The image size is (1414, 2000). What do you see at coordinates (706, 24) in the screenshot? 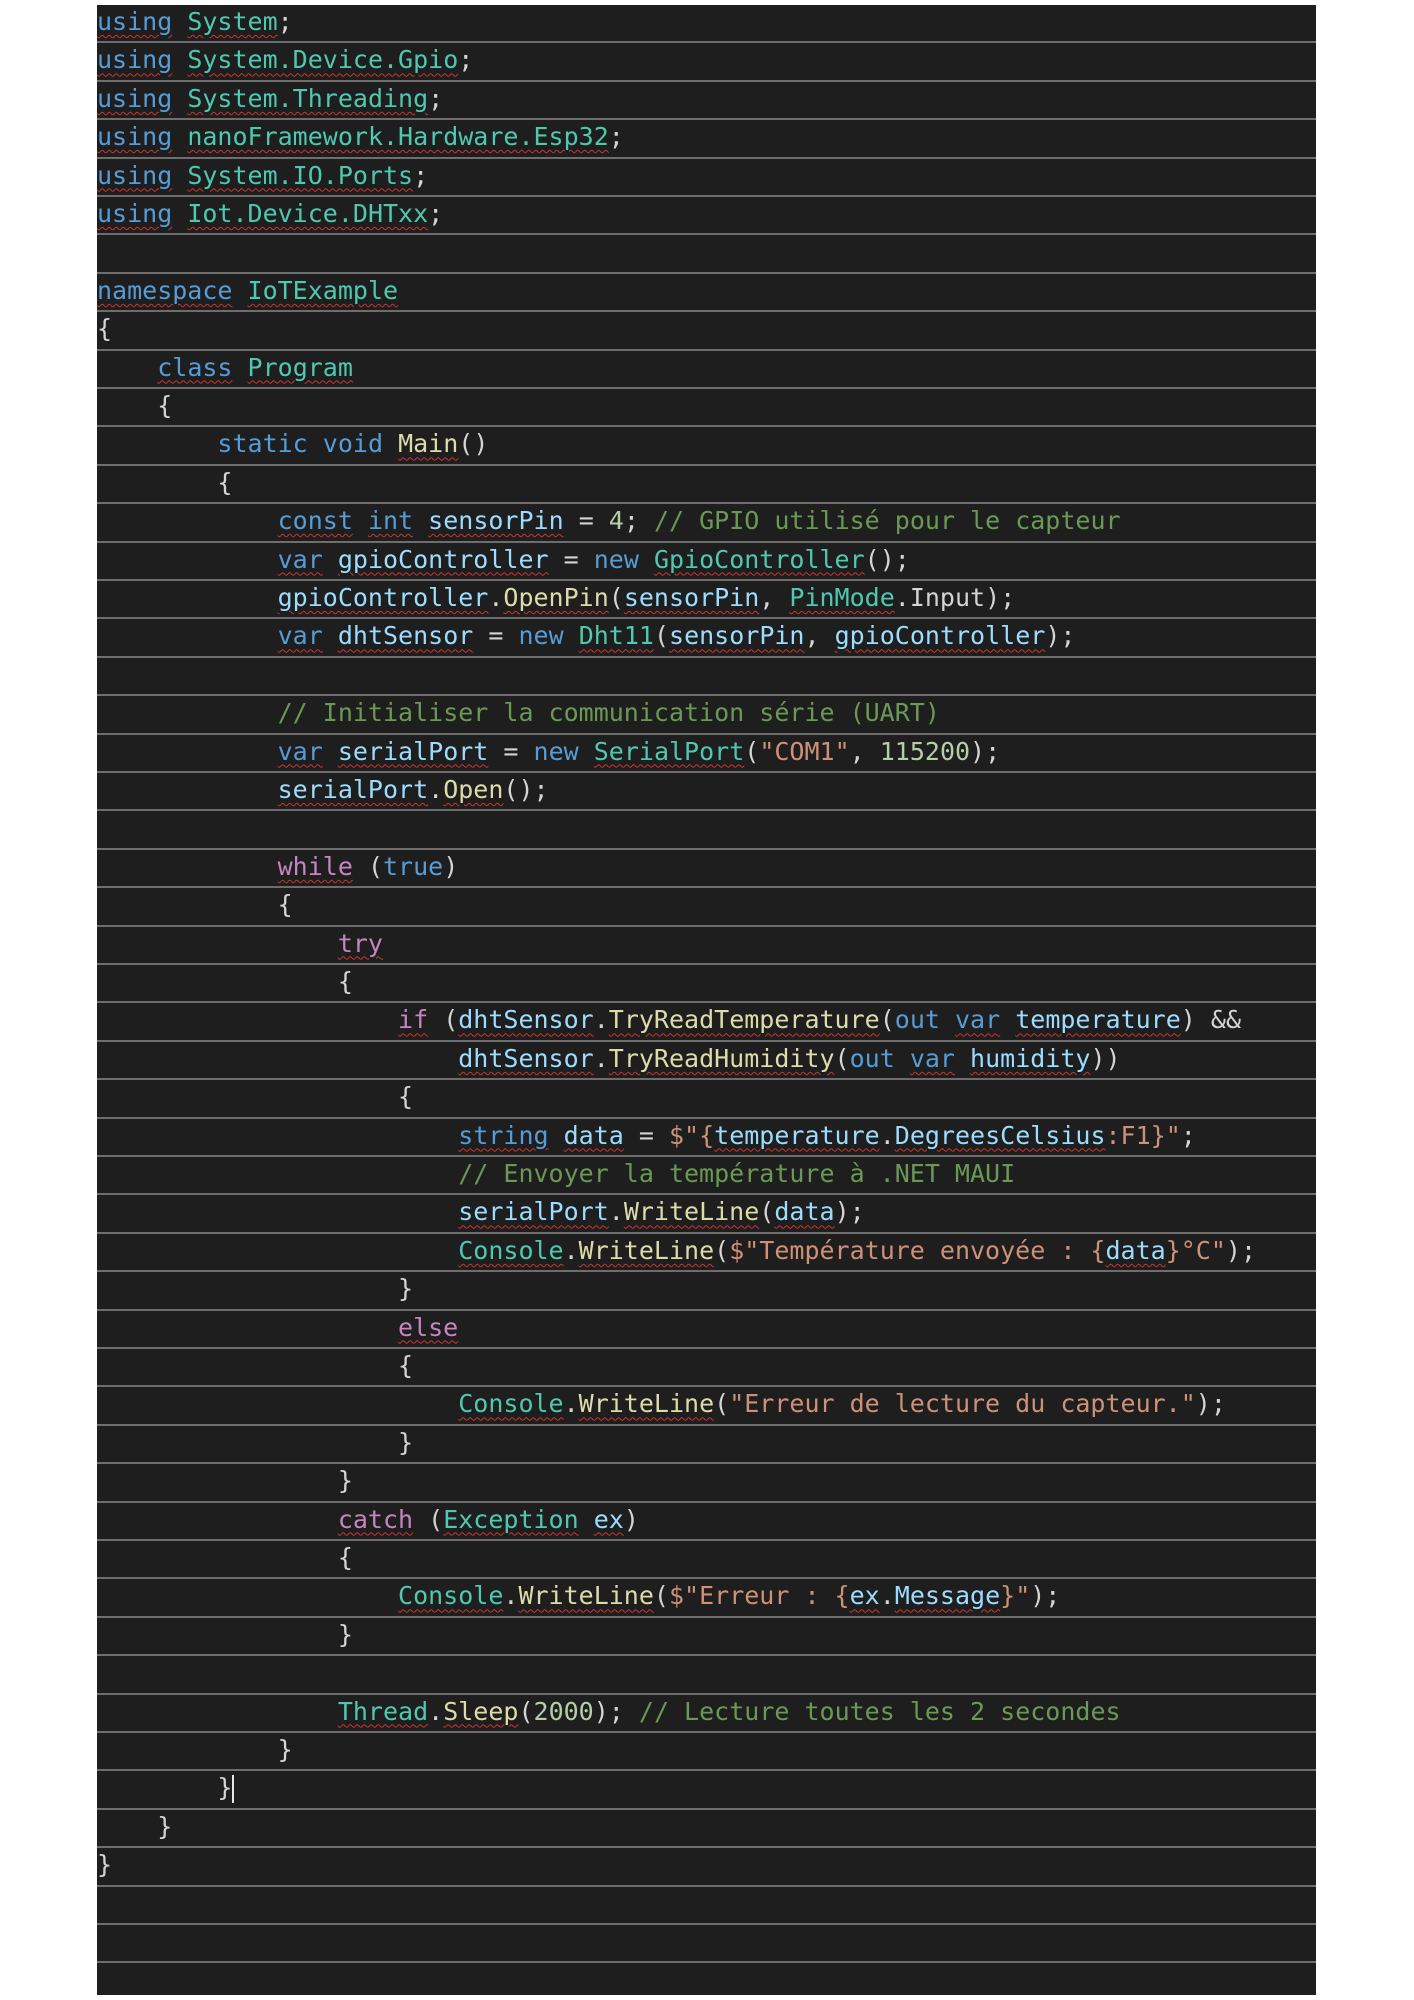
I see `code-line: using System;` at bounding box center [706, 24].